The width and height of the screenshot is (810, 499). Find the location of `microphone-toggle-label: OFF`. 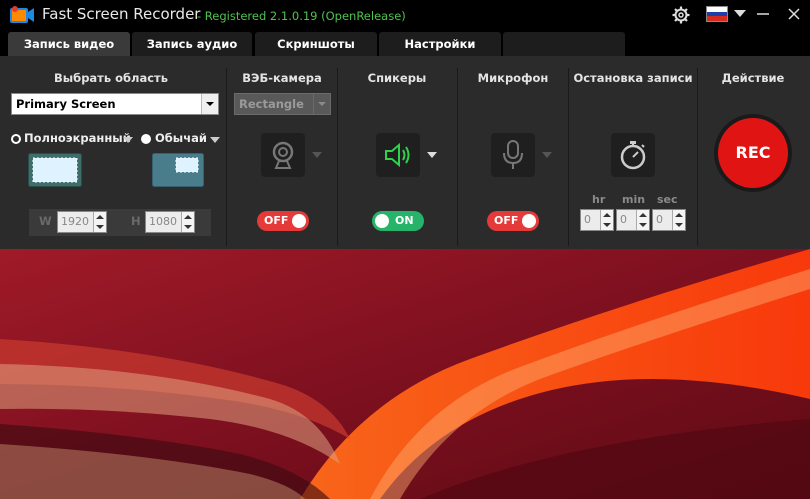

microphone-toggle-label: OFF is located at coordinates (506, 220).